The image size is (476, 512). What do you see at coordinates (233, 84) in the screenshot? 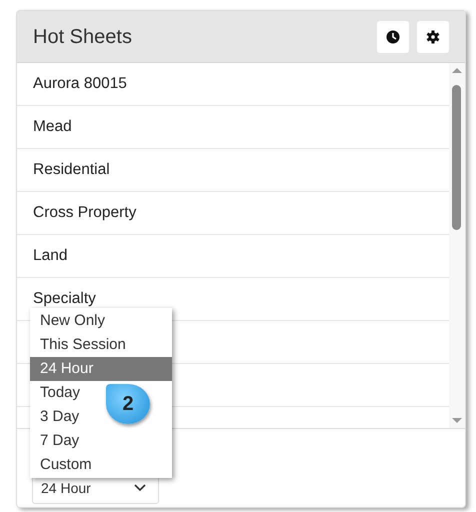
I see `list-item: Aurora 80015` at bounding box center [233, 84].